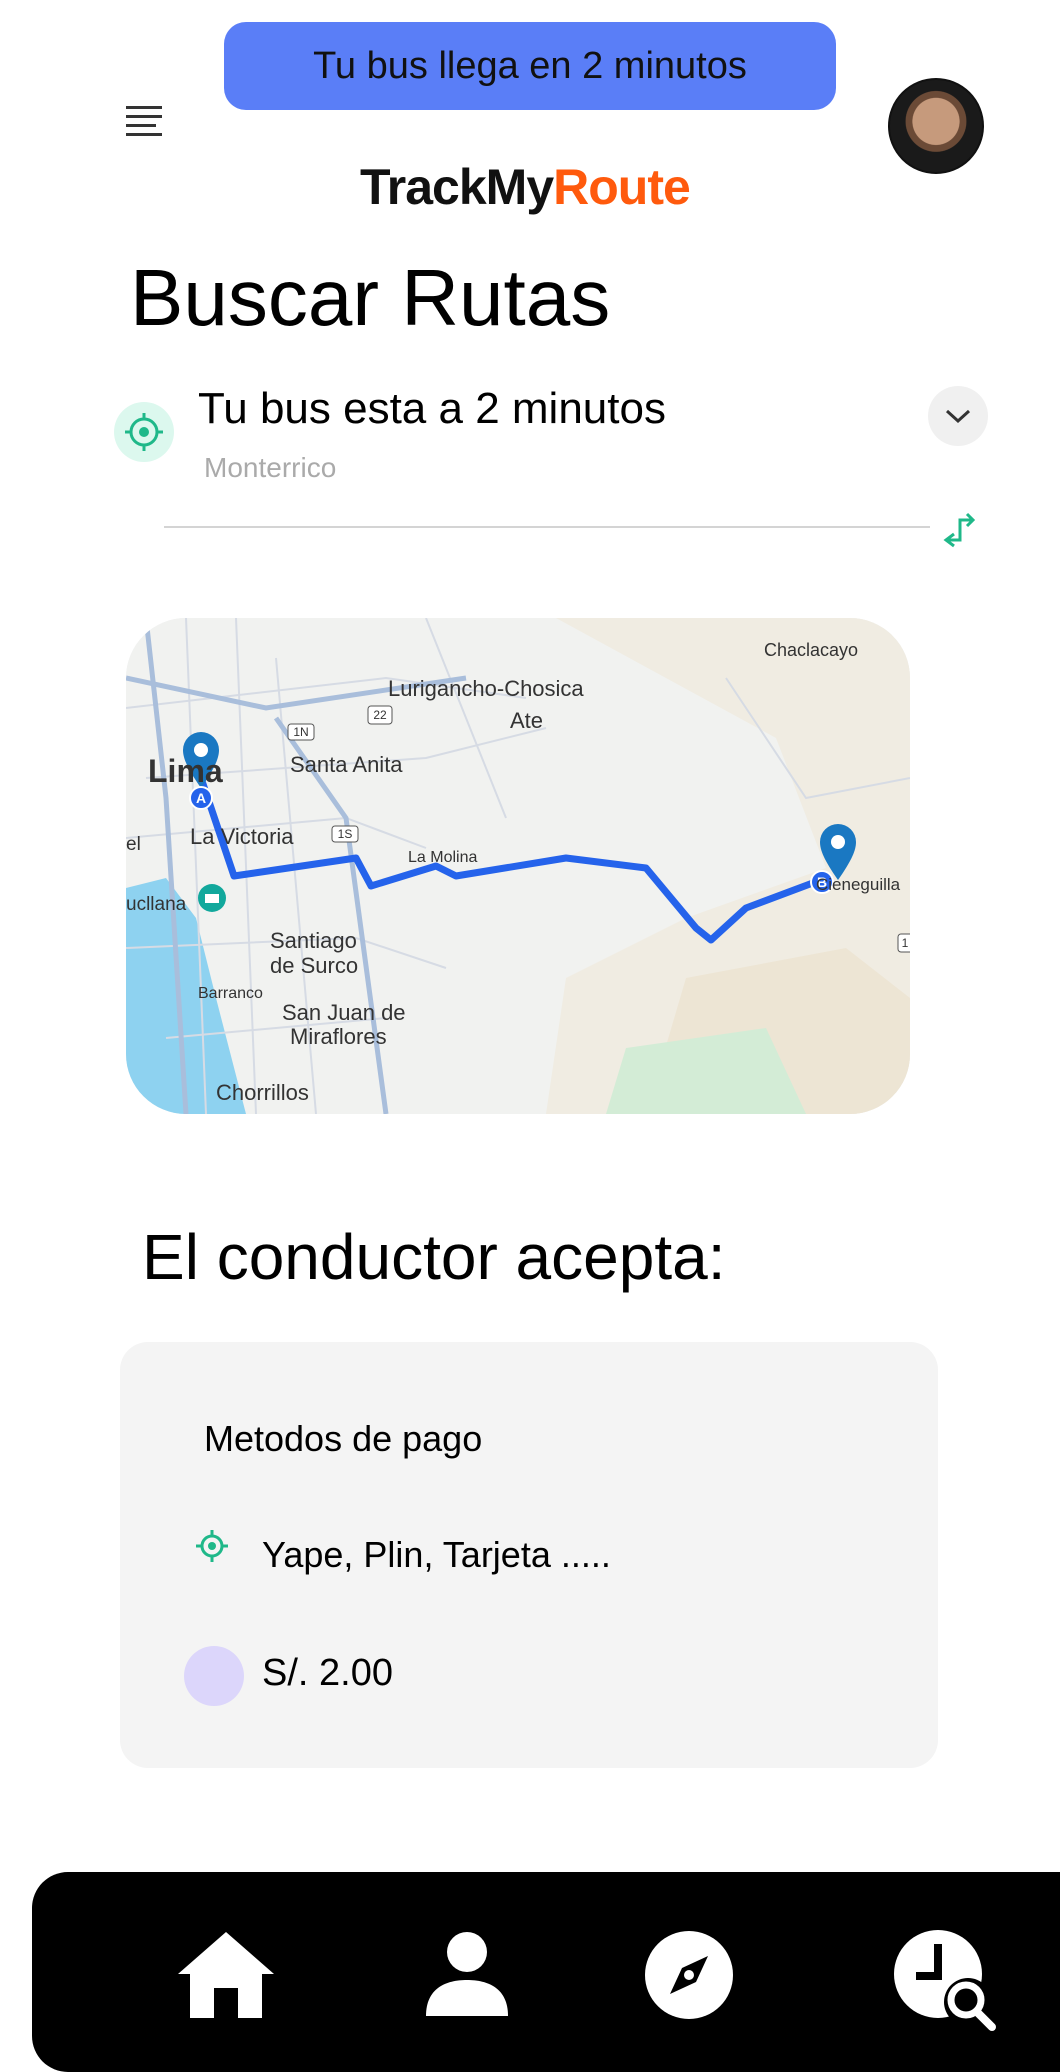  I want to click on route-divider, so click(547, 527).